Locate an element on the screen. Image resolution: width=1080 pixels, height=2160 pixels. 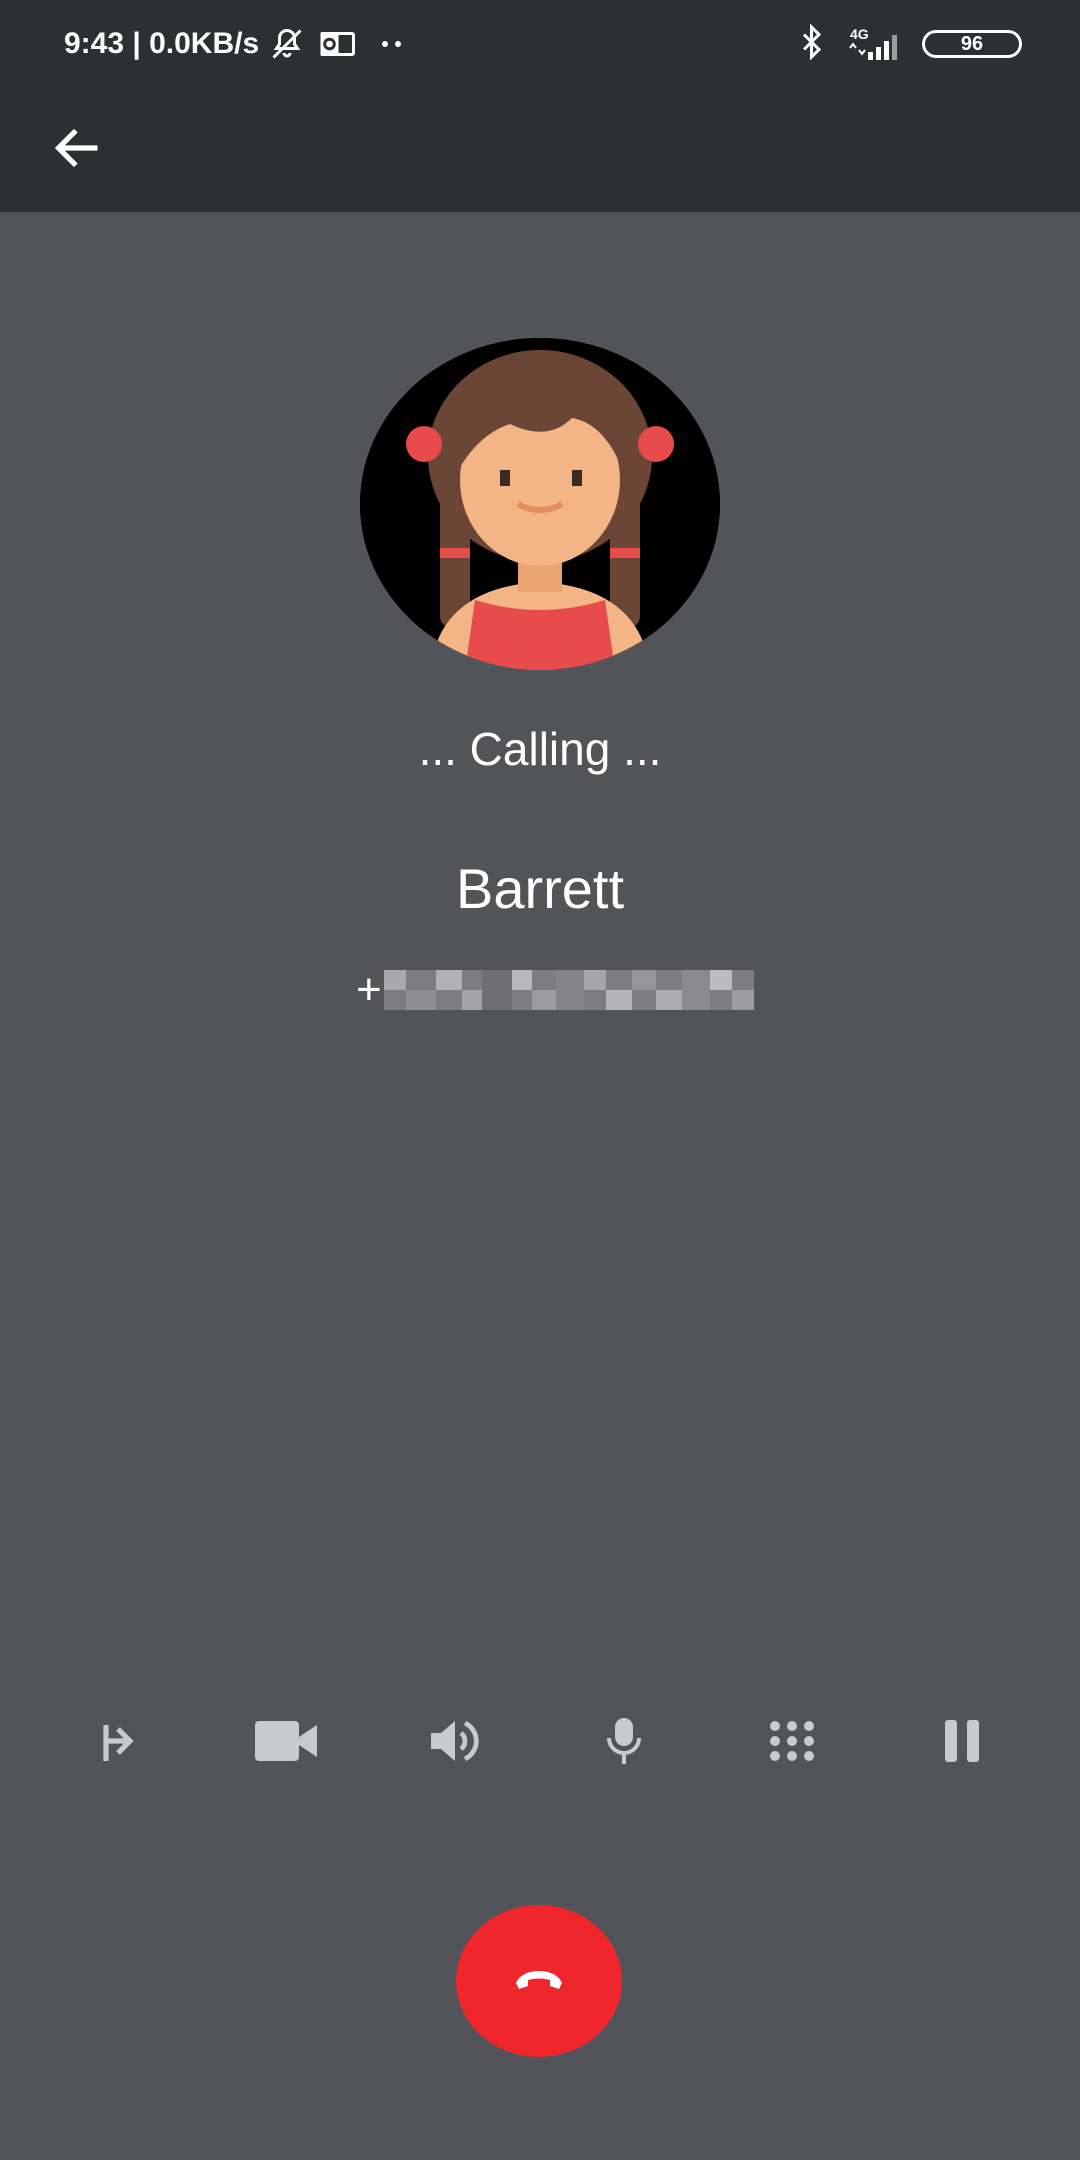
outlook-icon is located at coordinates (337, 44).